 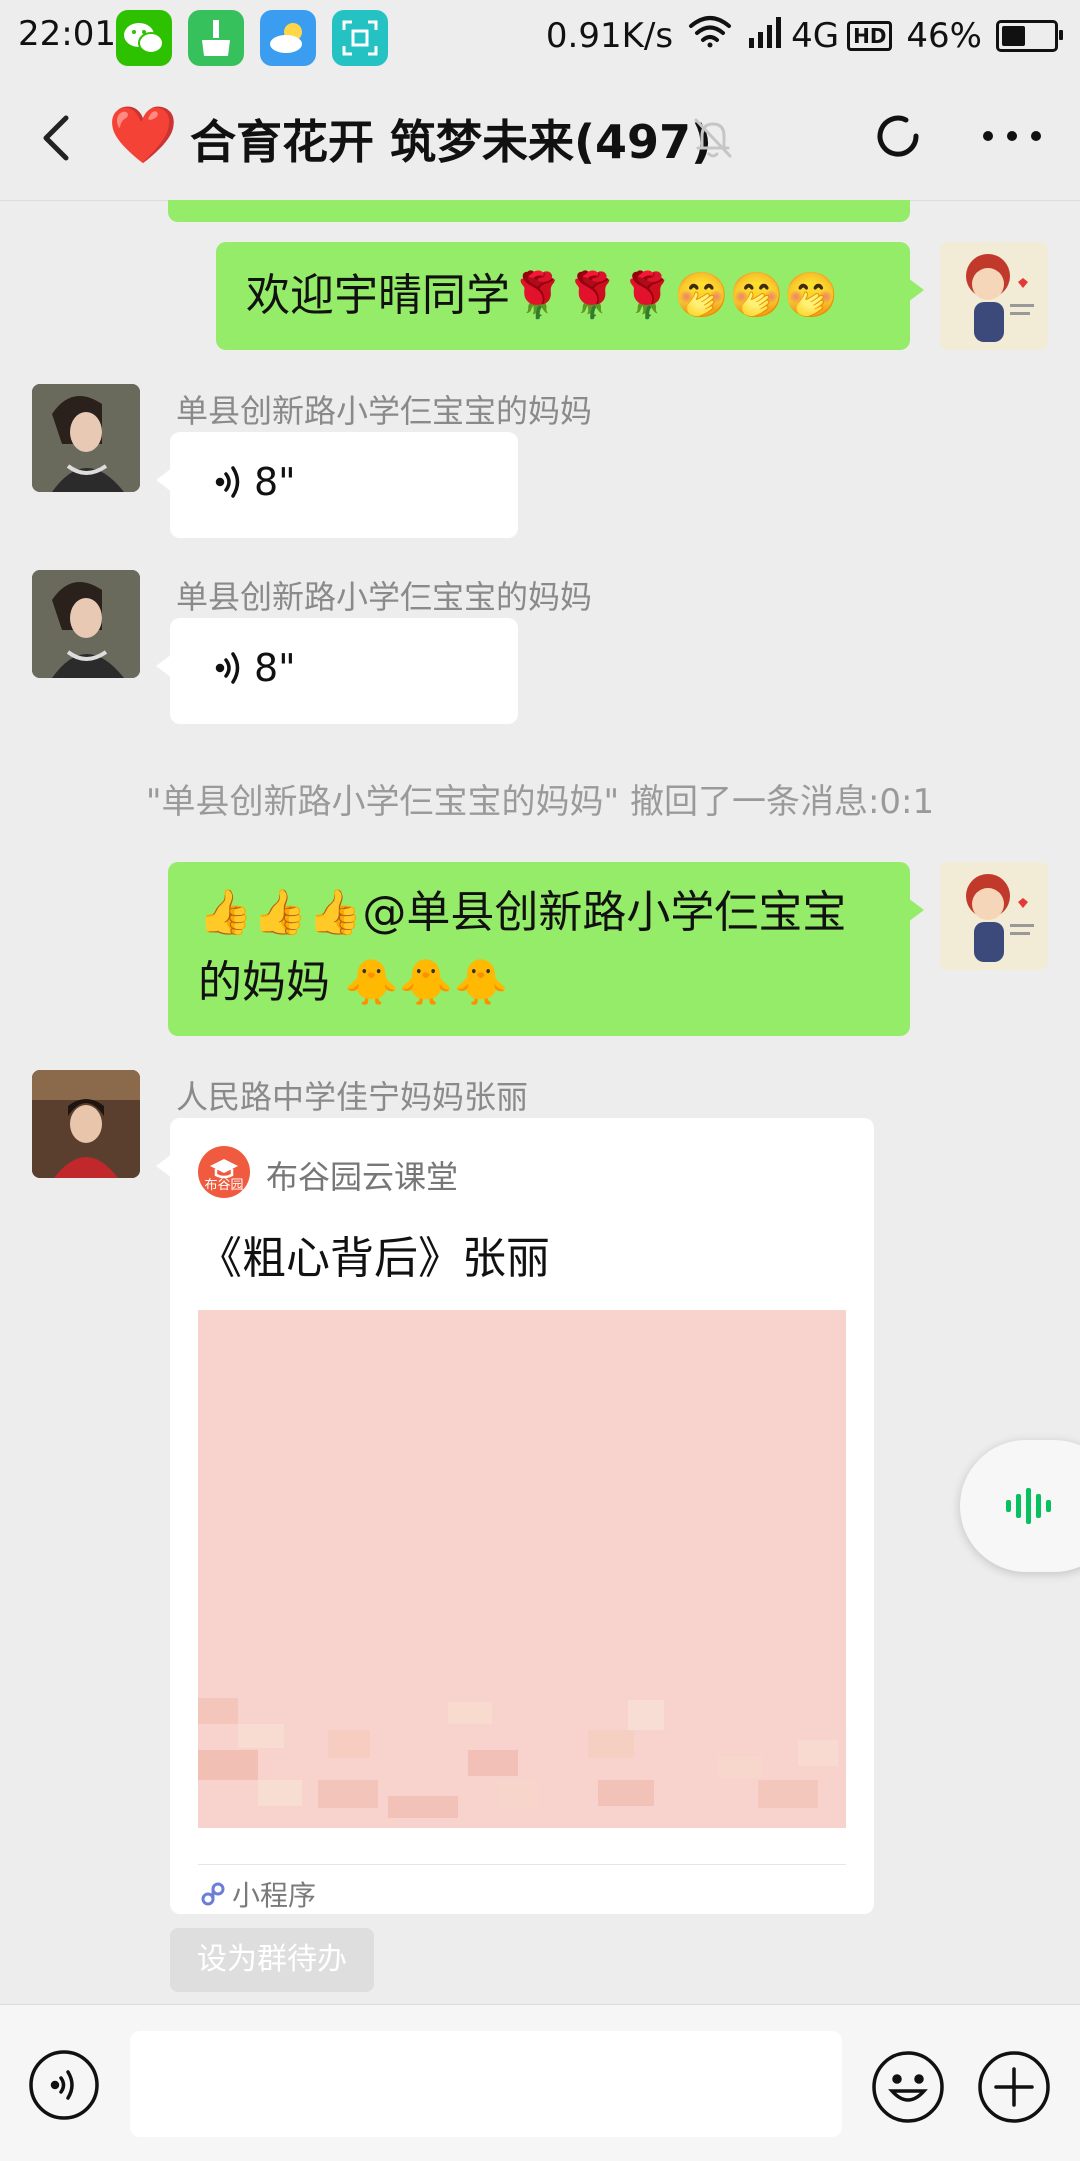 What do you see at coordinates (713, 138) in the screenshot?
I see `mute-bell-icon` at bounding box center [713, 138].